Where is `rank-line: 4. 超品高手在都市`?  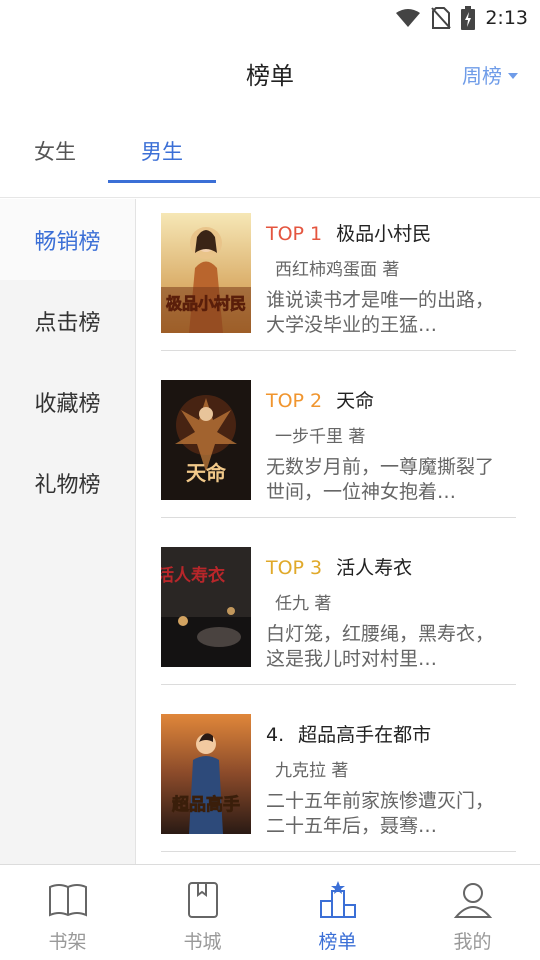 rank-line: 4. 超品高手在都市 is located at coordinates (348, 733).